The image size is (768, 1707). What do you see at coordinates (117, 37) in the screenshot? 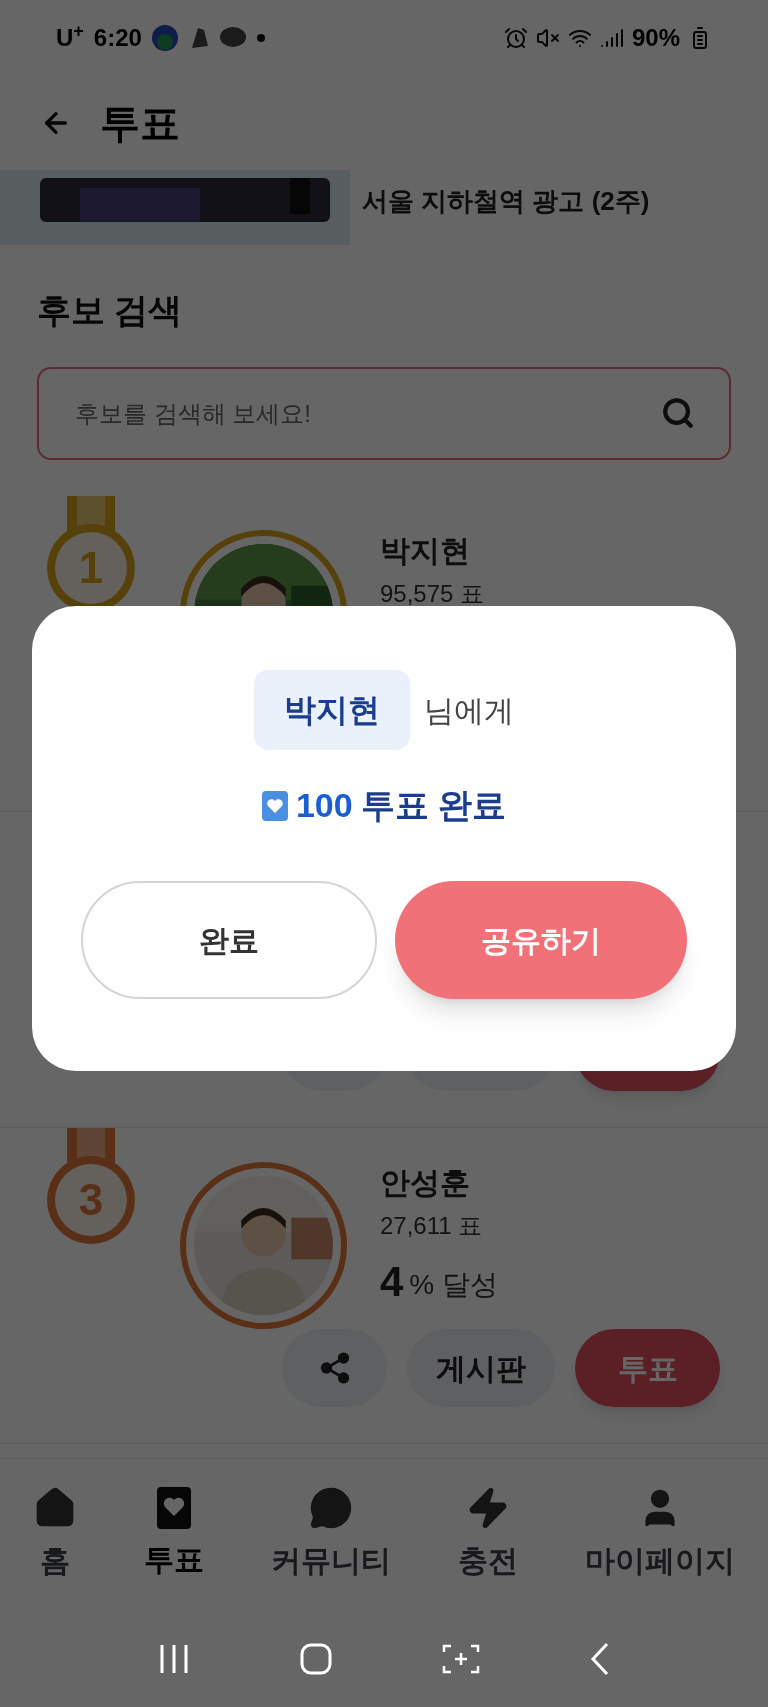
I see `clock-time: 6:20` at bounding box center [117, 37].